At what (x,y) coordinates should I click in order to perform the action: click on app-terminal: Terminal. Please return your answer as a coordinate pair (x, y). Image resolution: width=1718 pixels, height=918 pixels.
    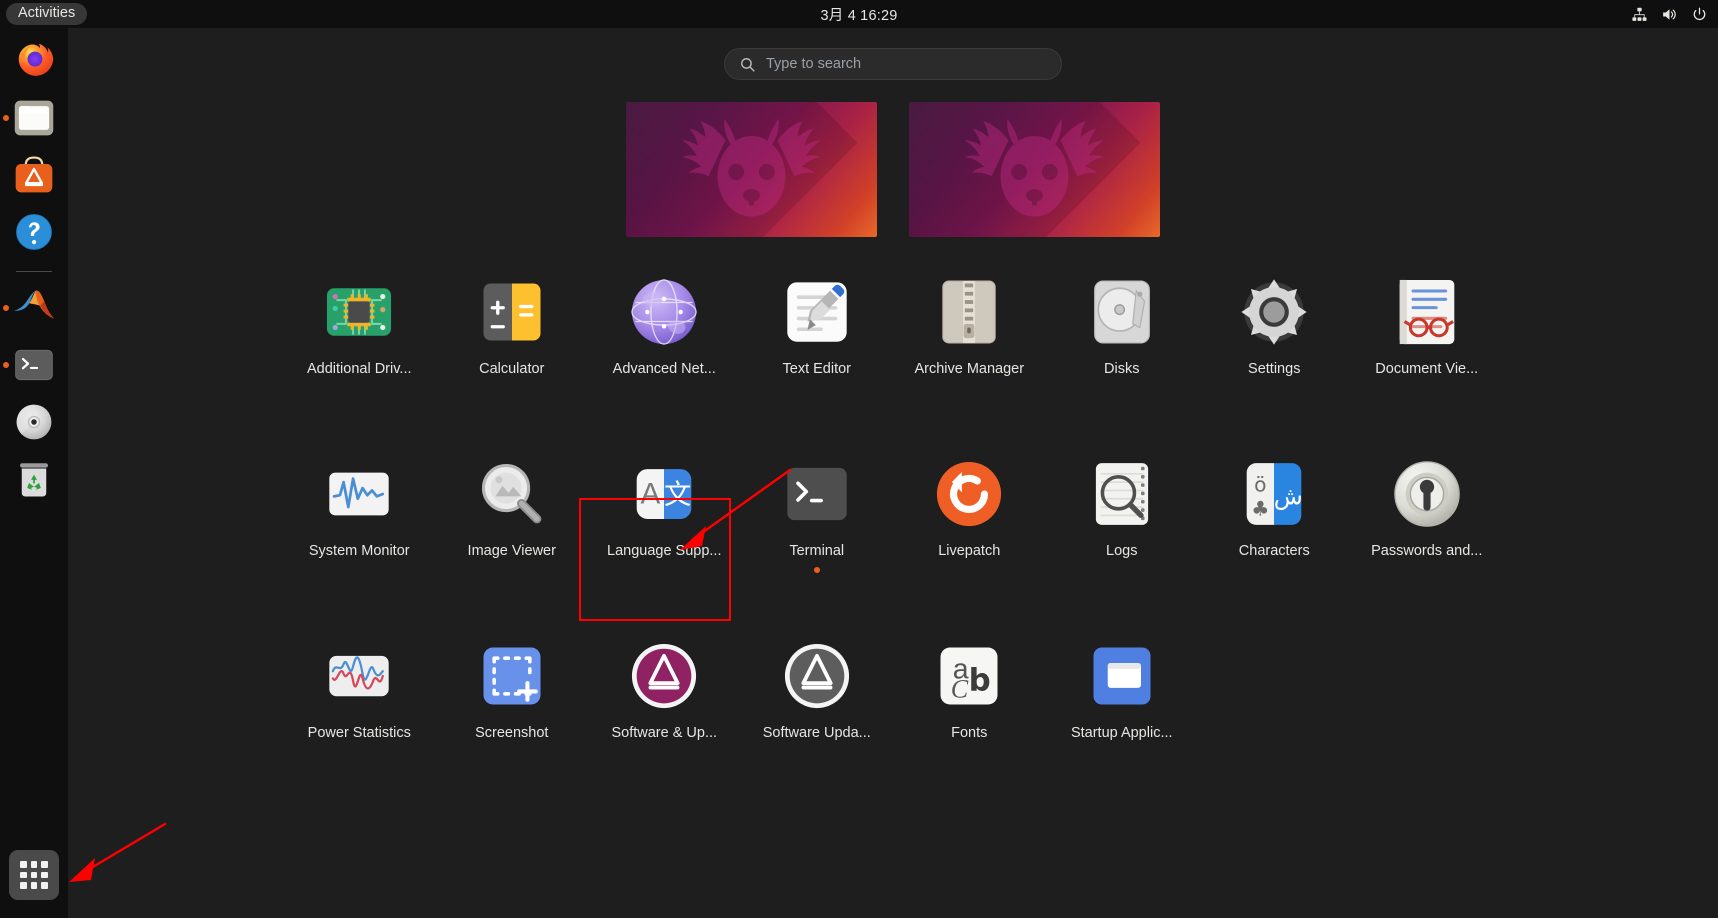
    Looking at the image, I should click on (817, 511).